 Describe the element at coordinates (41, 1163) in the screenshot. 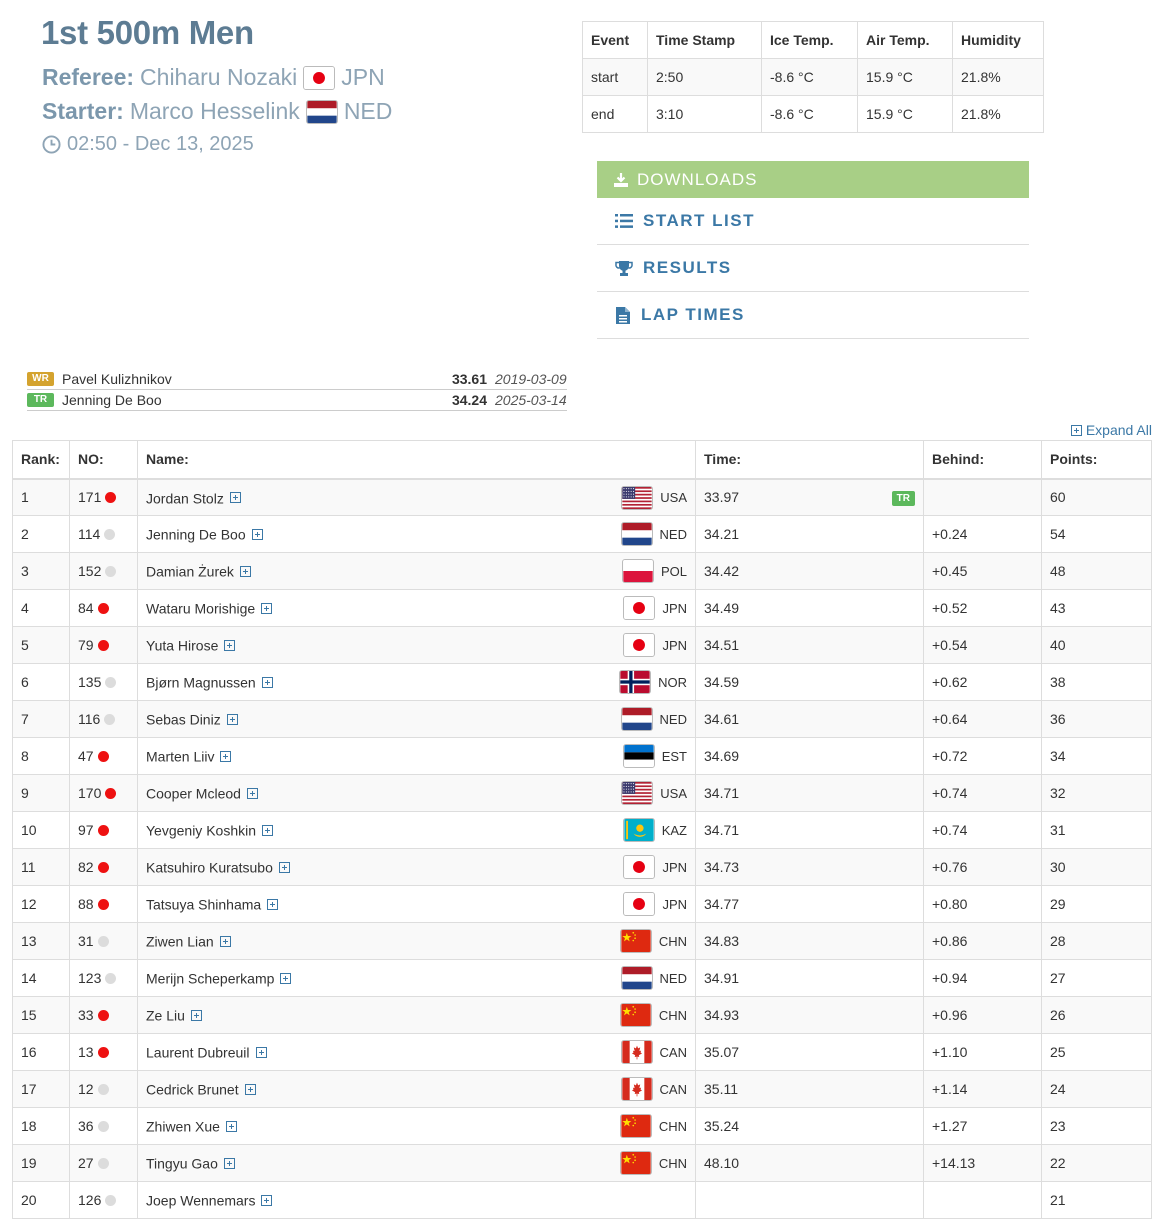

I see `rank-cell: 19` at that location.